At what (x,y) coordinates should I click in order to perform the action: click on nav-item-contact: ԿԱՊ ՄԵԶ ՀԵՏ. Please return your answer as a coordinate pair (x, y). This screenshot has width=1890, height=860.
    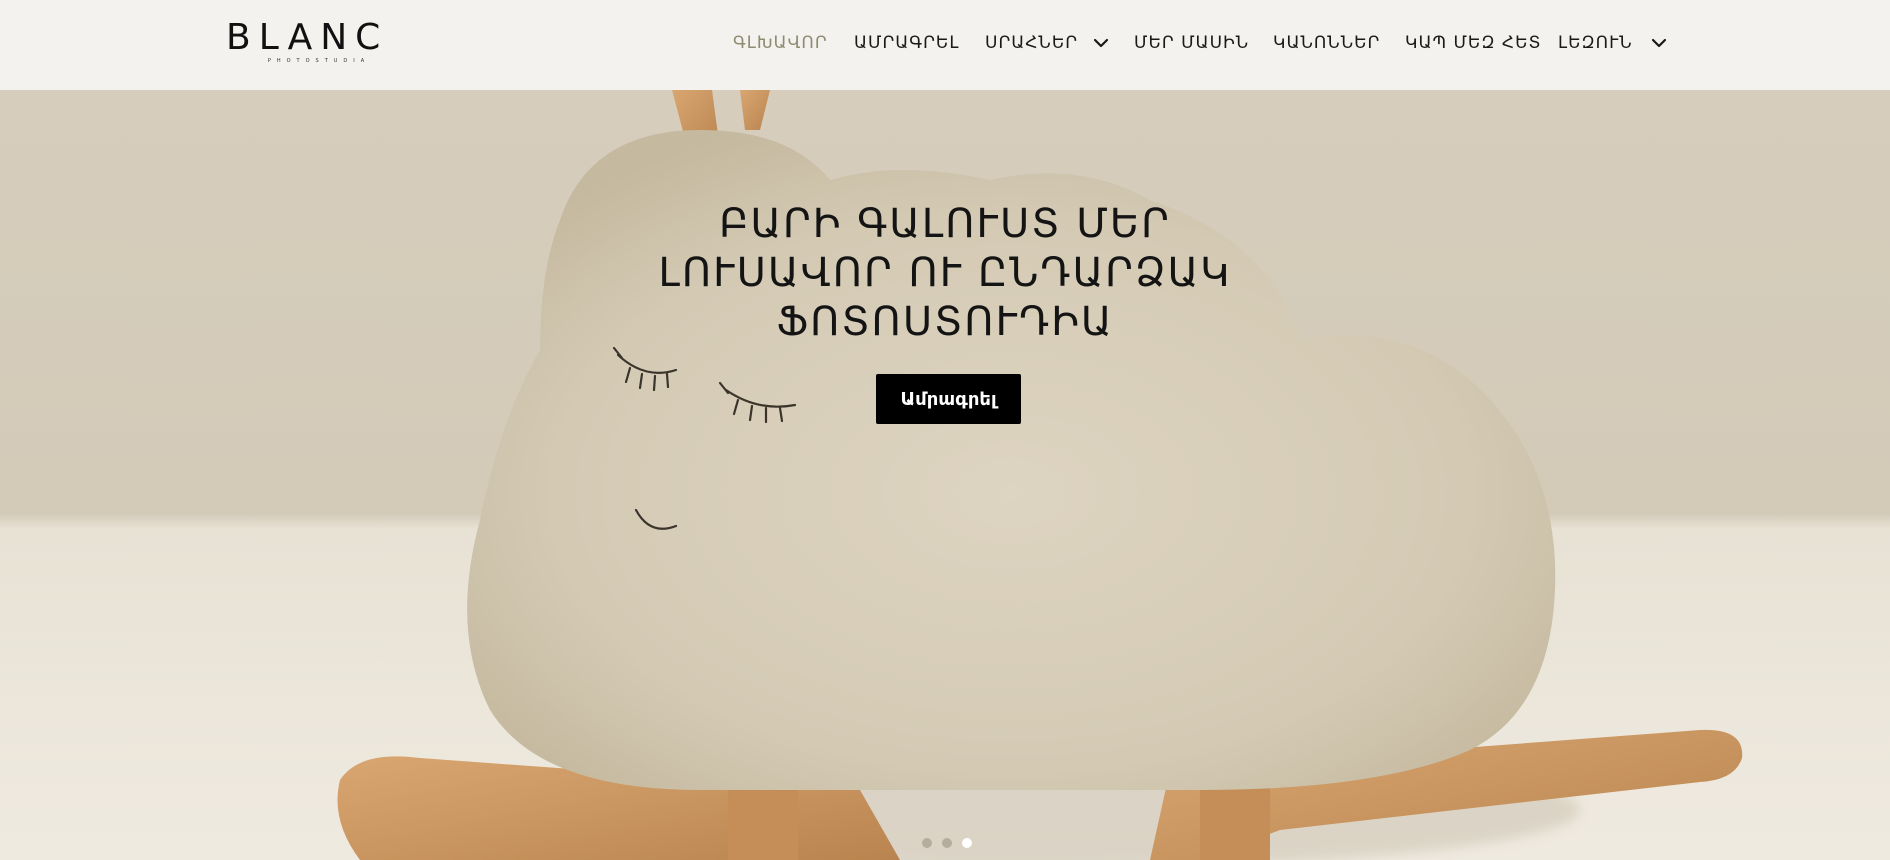
    Looking at the image, I should click on (1473, 43).